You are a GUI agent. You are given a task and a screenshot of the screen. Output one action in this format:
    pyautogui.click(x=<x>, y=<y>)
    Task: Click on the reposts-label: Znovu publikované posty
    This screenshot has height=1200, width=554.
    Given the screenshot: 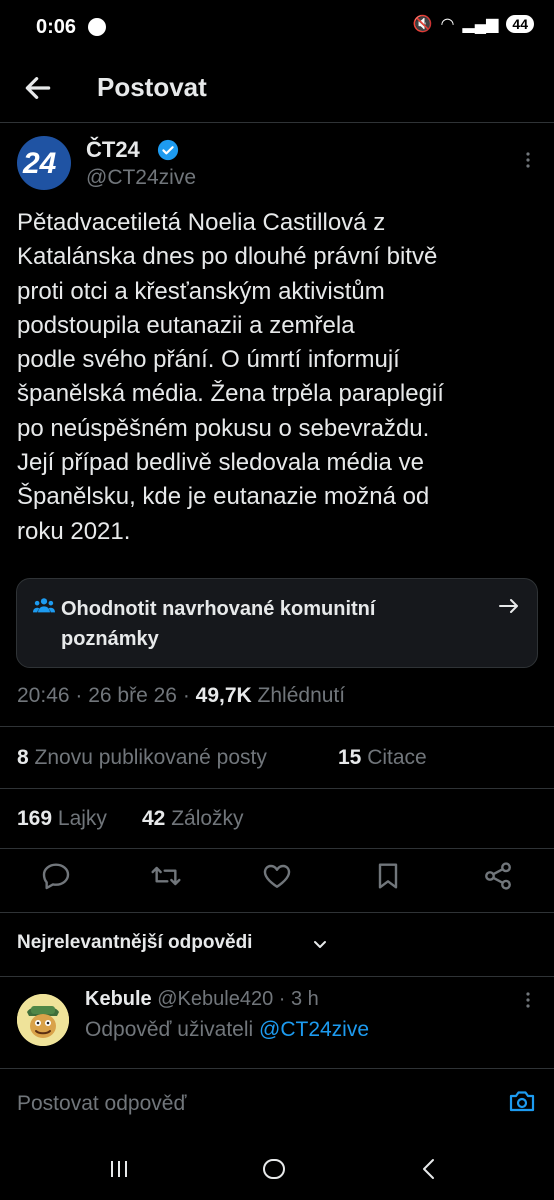 What is the action you would take?
    pyautogui.click(x=150, y=757)
    